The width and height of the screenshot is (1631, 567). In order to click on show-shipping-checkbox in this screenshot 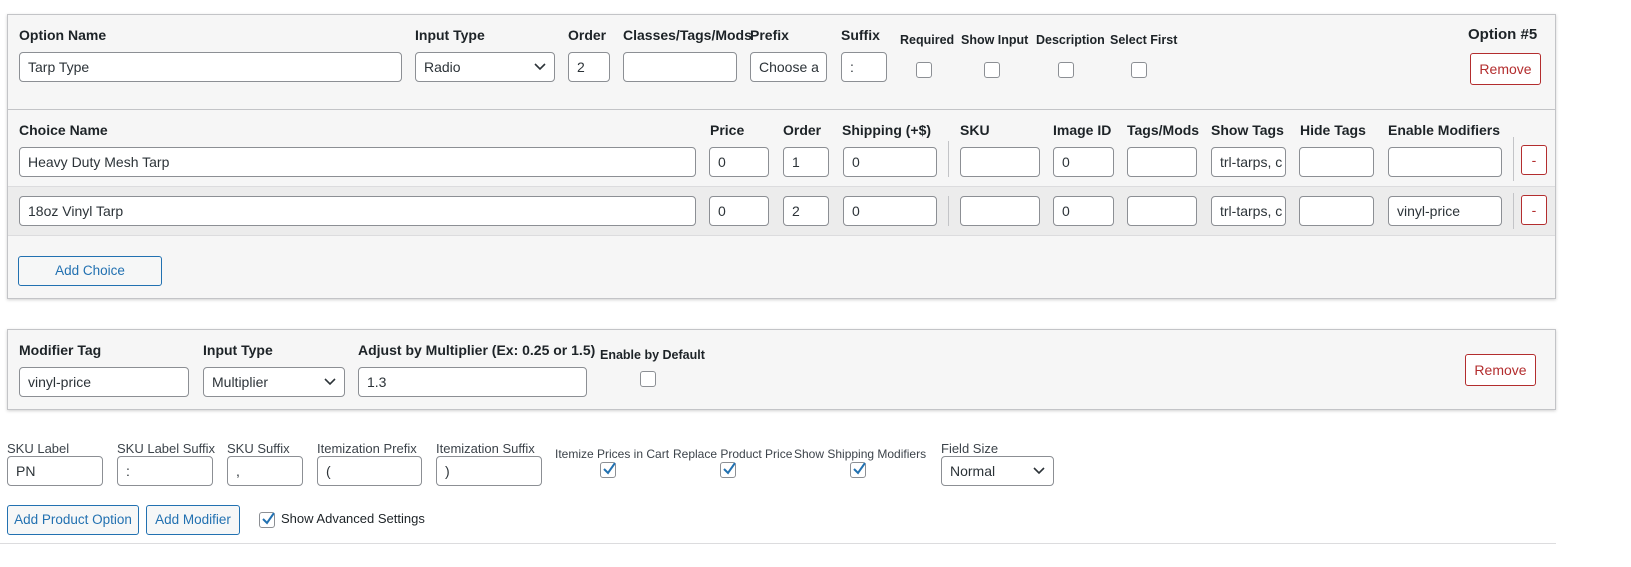, I will do `click(858, 470)`.